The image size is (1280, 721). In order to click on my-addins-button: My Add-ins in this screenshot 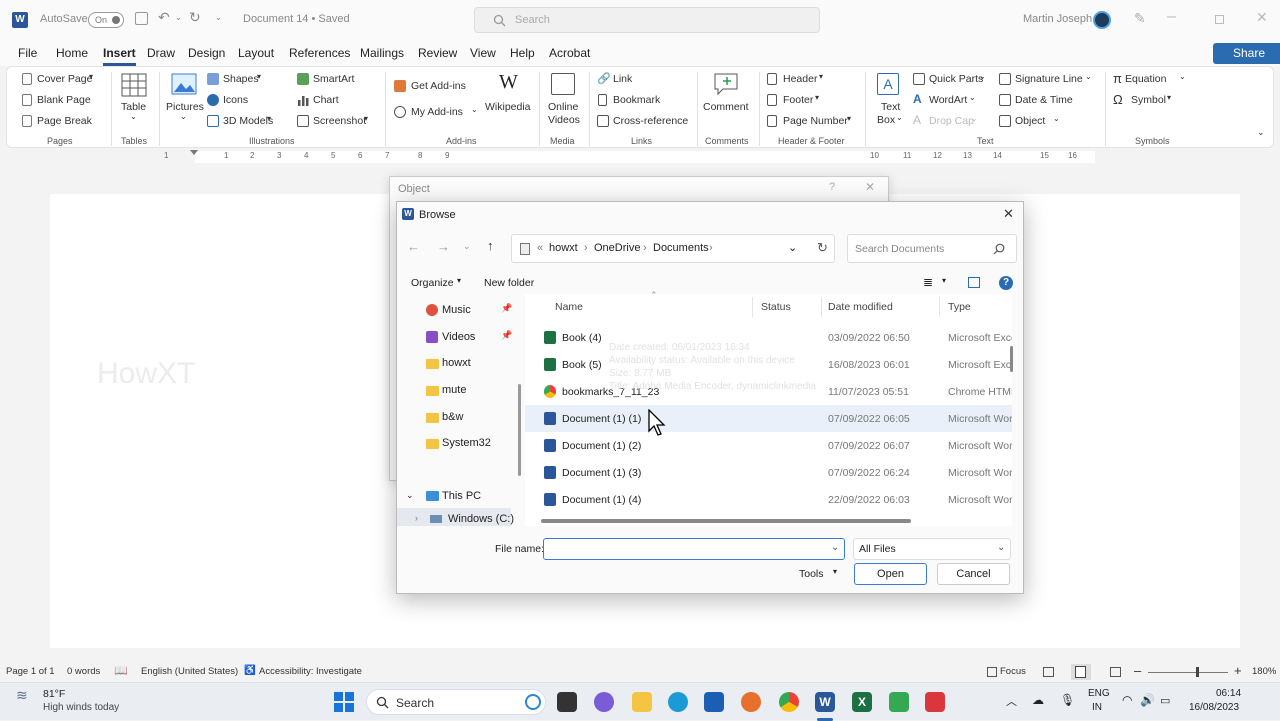, I will do `click(437, 112)`.